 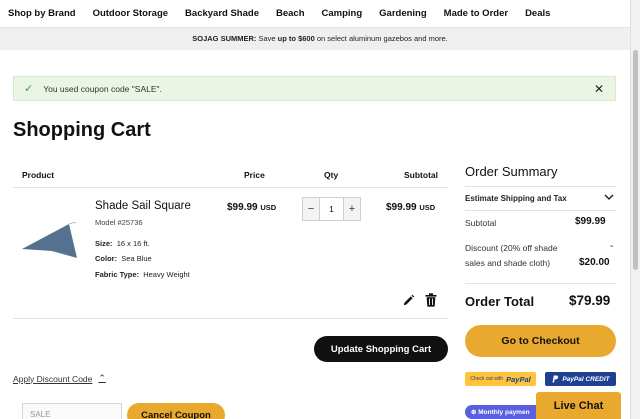 I want to click on paypal-credit-button: PayPal CREDIT, so click(x=580, y=379).